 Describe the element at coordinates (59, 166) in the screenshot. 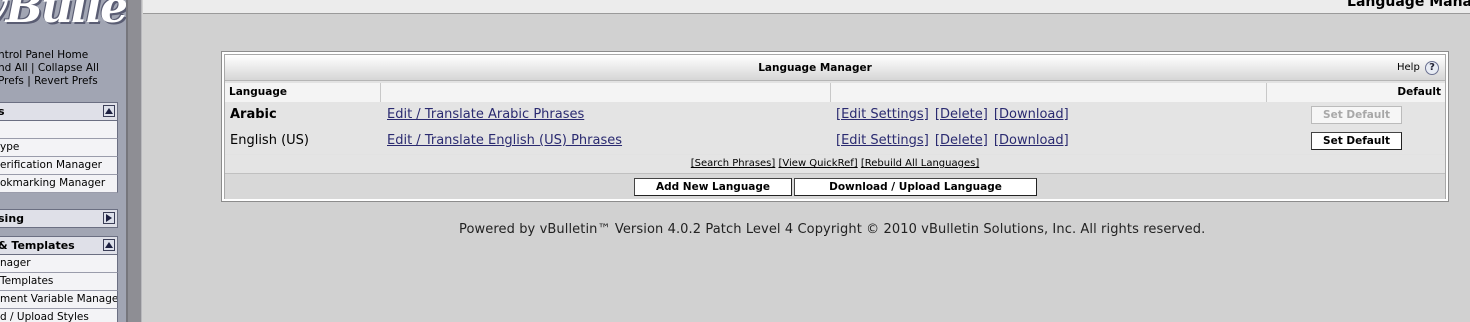

I see `nav-item: erification Manager` at that location.